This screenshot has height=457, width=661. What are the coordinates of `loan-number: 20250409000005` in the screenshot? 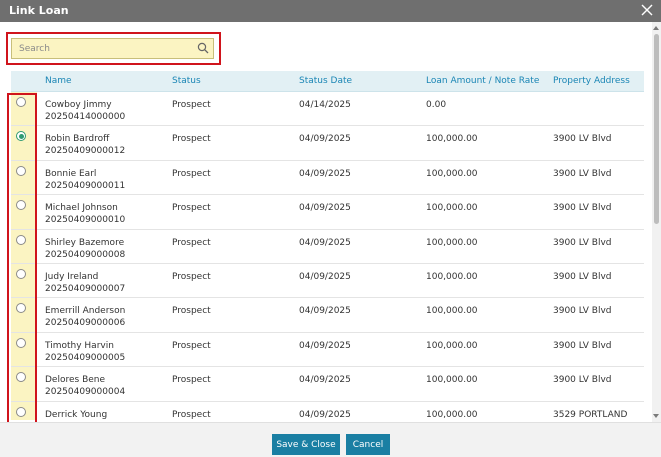 It's located at (85, 357).